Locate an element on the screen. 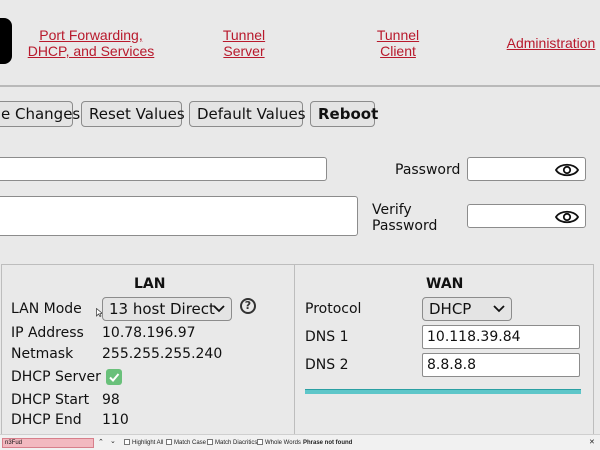 Image resolution: width=600 pixels, height=450 pixels. show-password-eye-icon is located at coordinates (567, 170).